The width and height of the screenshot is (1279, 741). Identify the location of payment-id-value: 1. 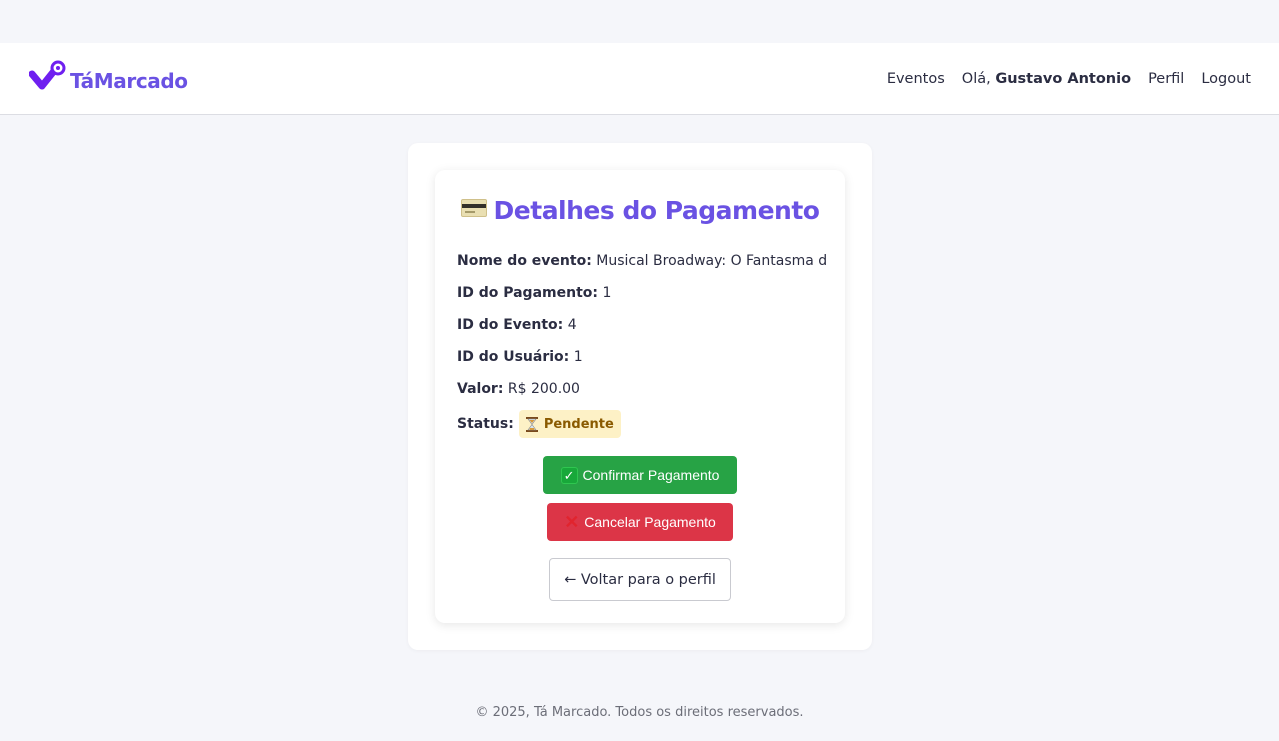
(607, 293).